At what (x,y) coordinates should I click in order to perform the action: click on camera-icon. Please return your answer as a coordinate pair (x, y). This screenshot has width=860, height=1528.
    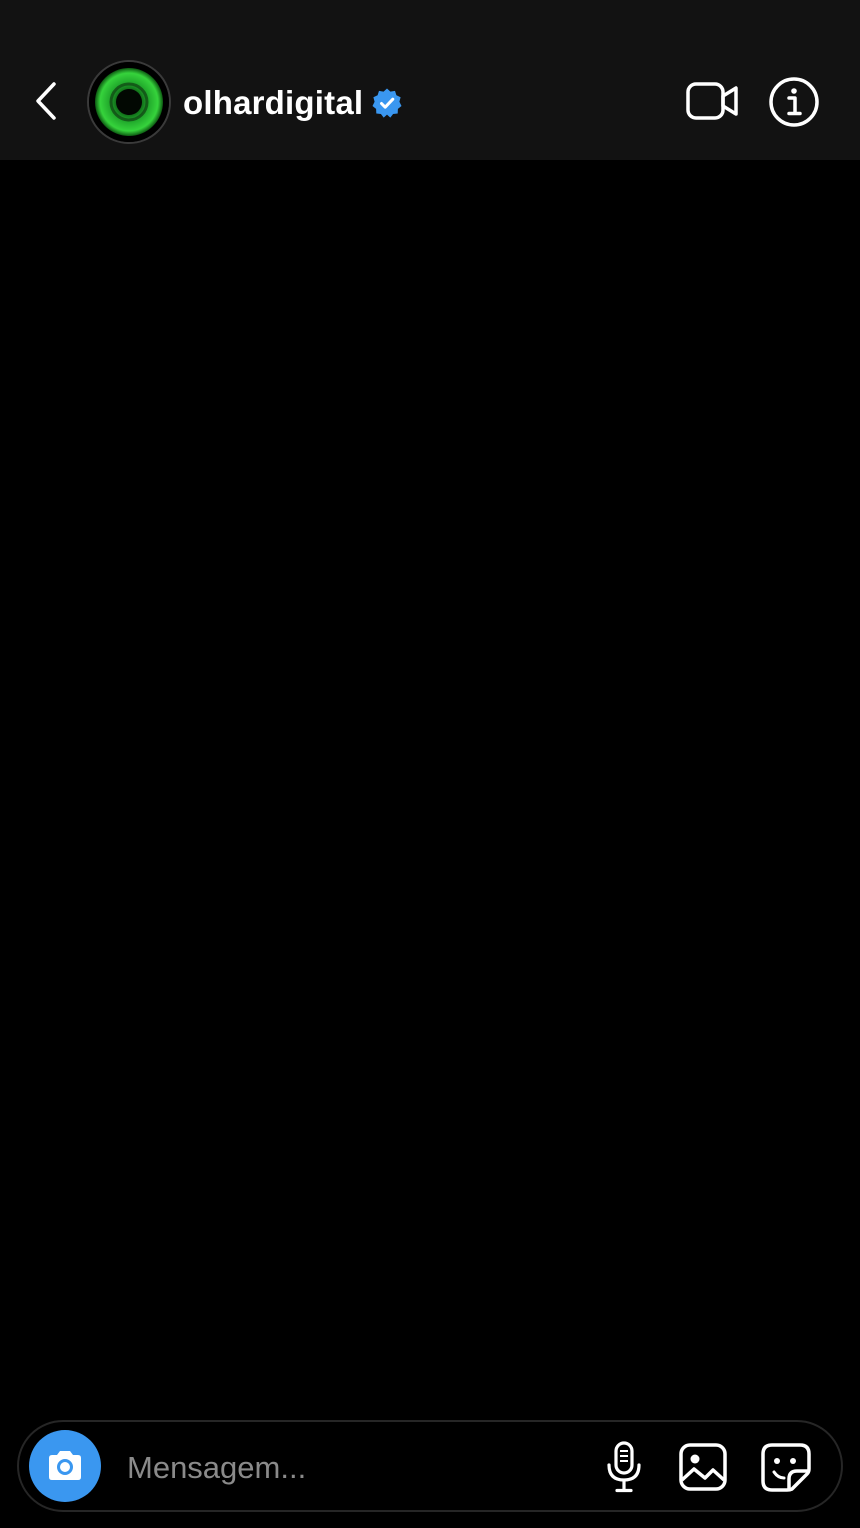
    Looking at the image, I should click on (65, 1465).